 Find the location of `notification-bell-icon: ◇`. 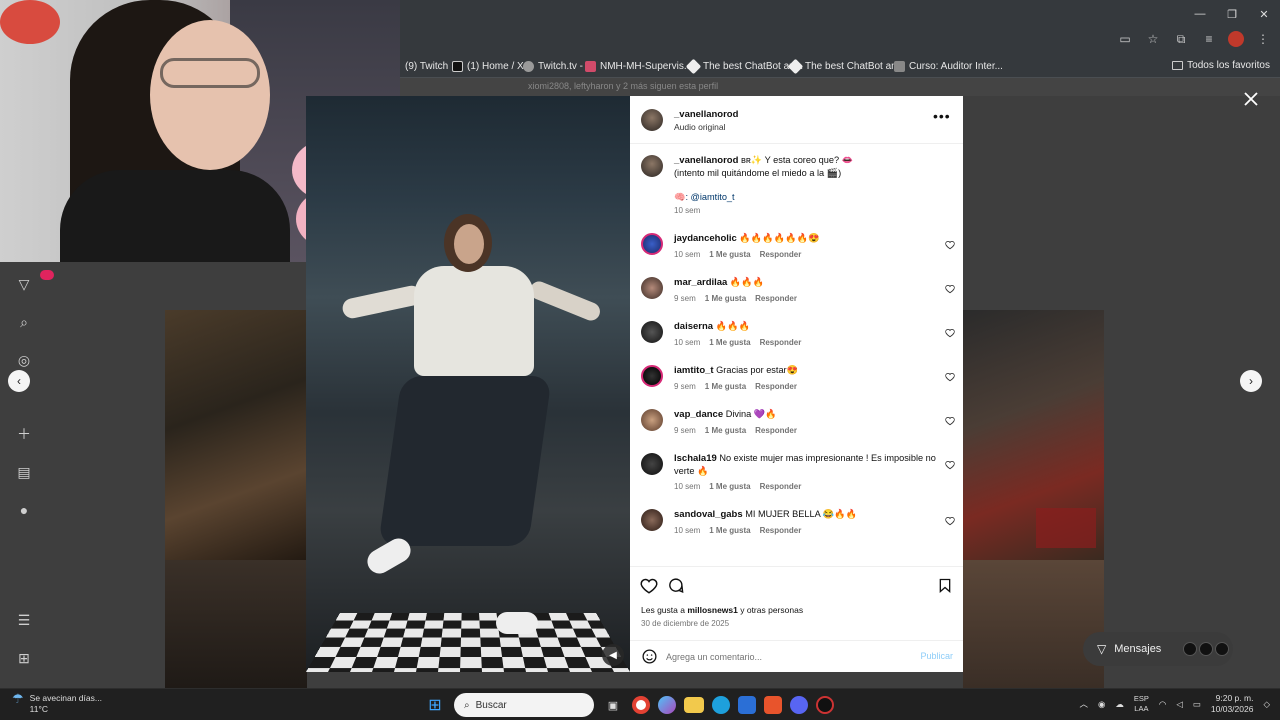

notification-bell-icon: ◇ is located at coordinates (1266, 704).